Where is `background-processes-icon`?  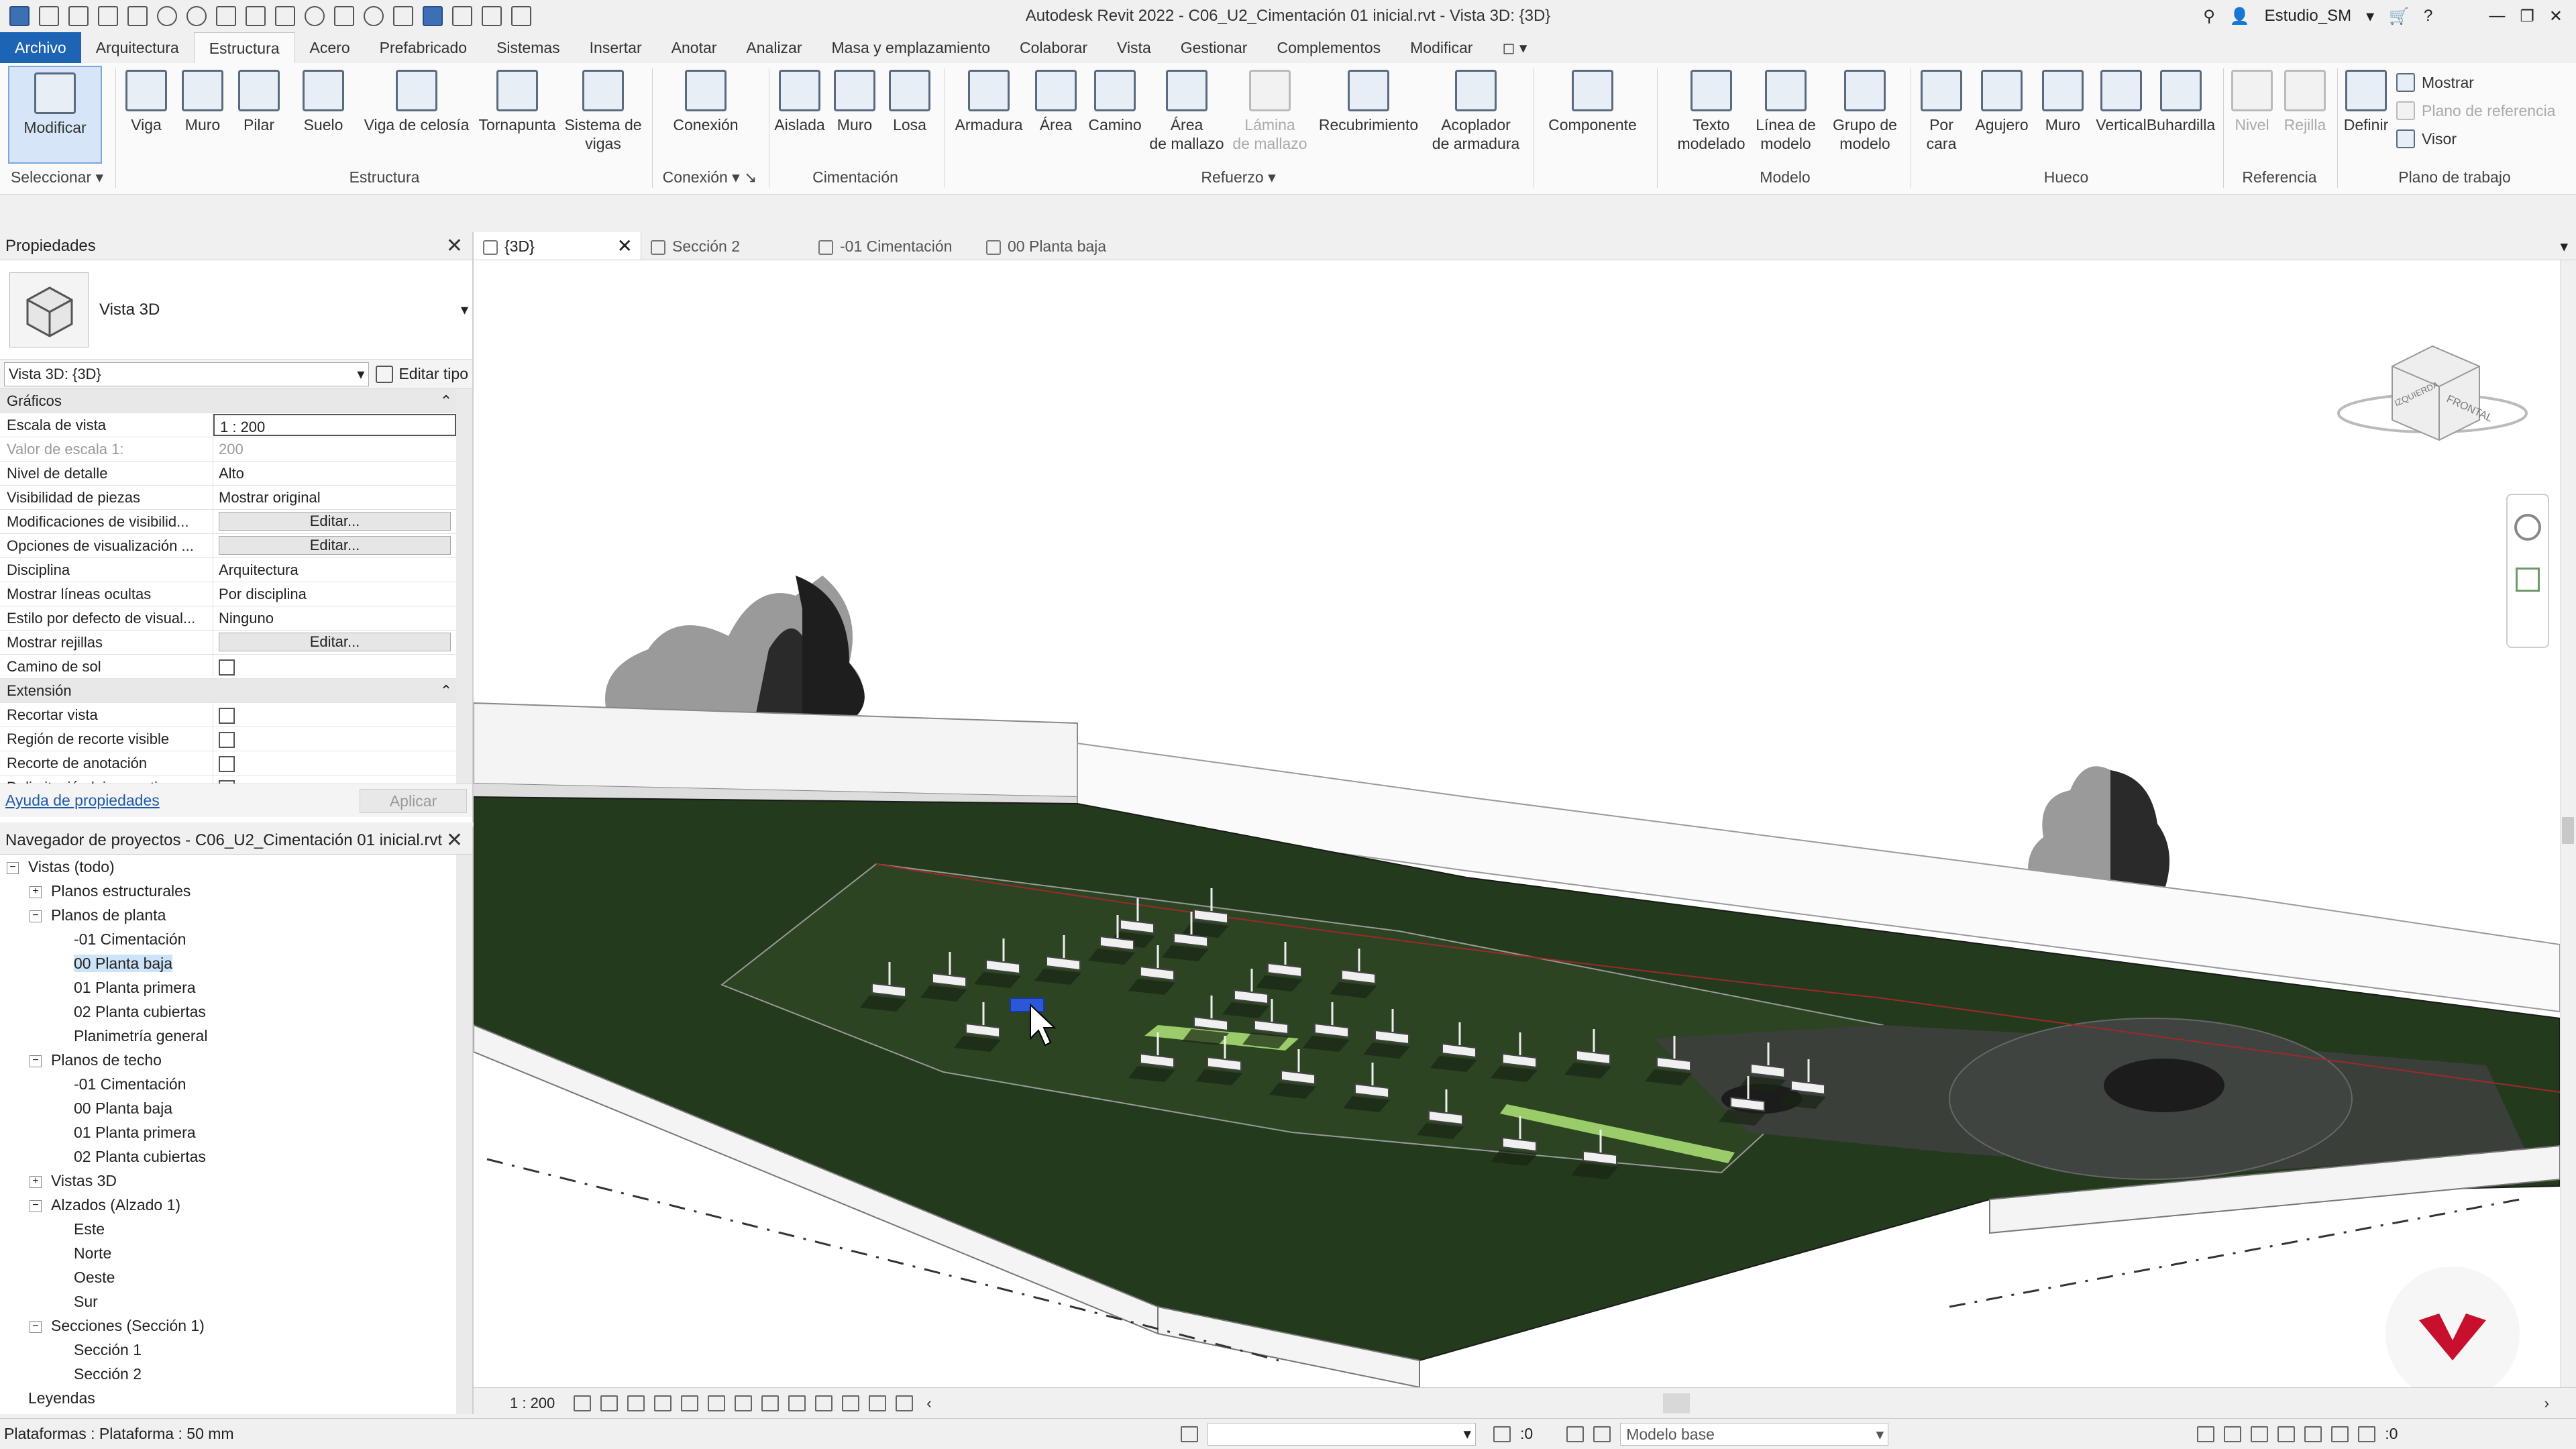
background-processes-icon is located at coordinates (2340, 1434).